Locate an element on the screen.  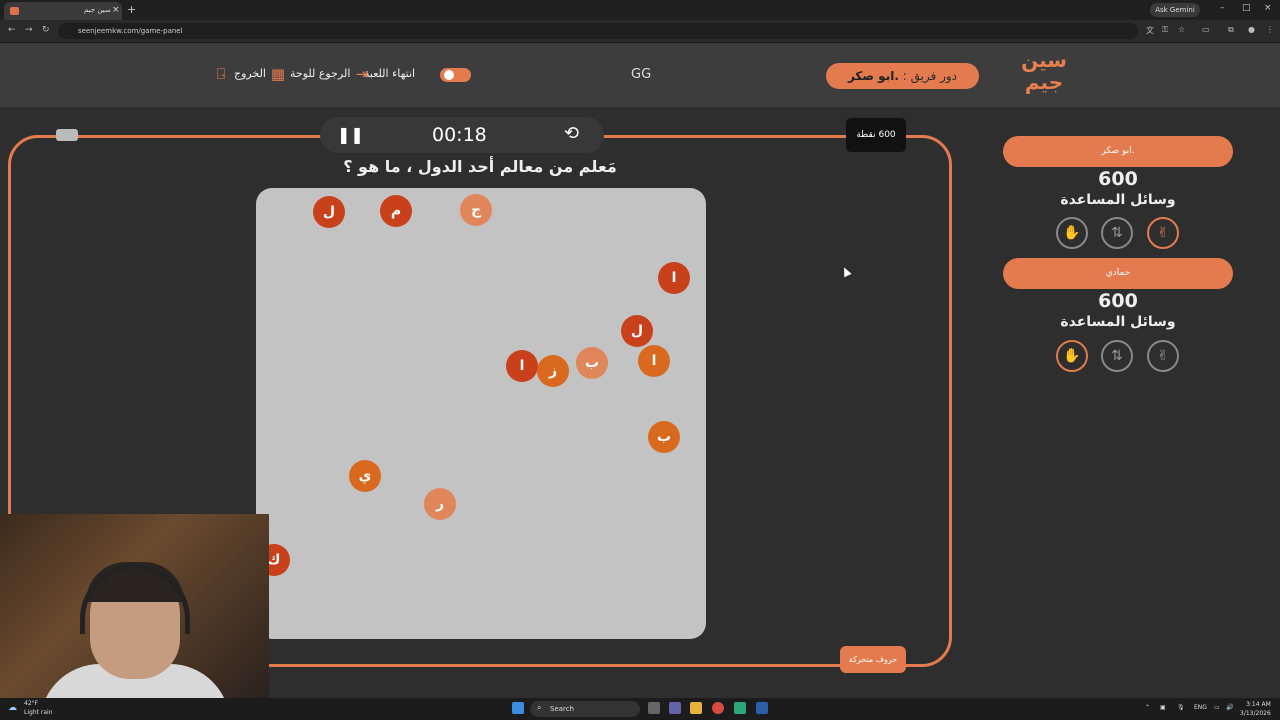
letter-ball: ج is located at coordinates (476, 210).